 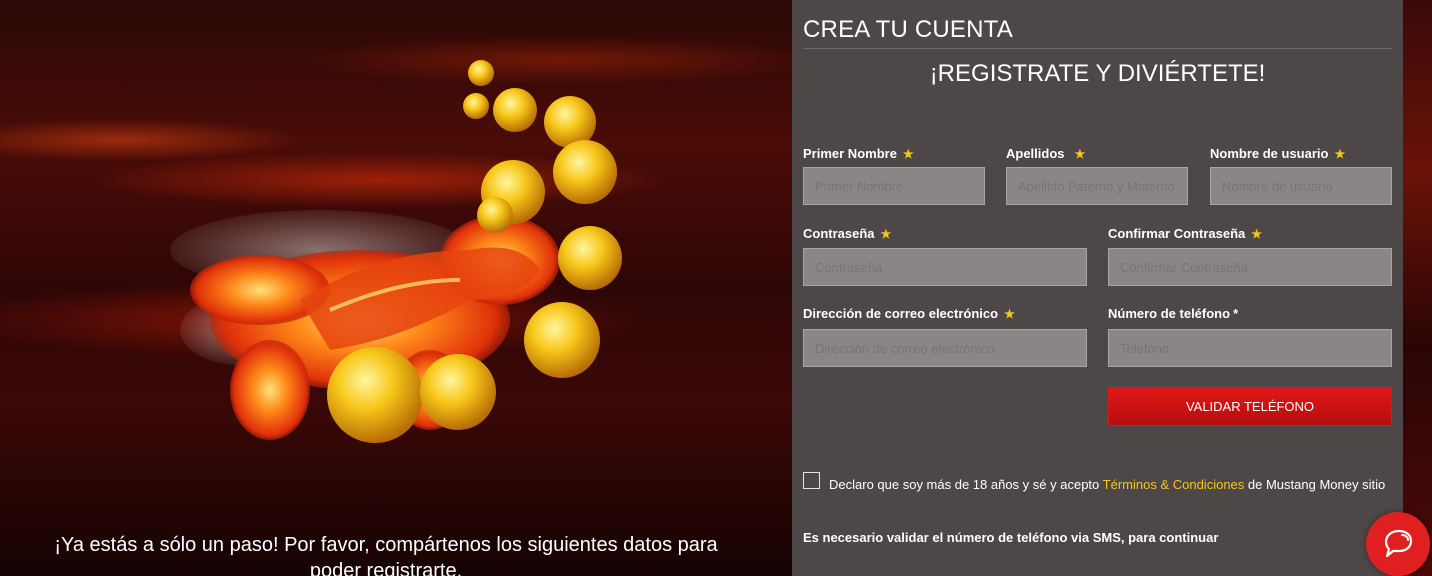 I want to click on username-input, so click(x=1301, y=186).